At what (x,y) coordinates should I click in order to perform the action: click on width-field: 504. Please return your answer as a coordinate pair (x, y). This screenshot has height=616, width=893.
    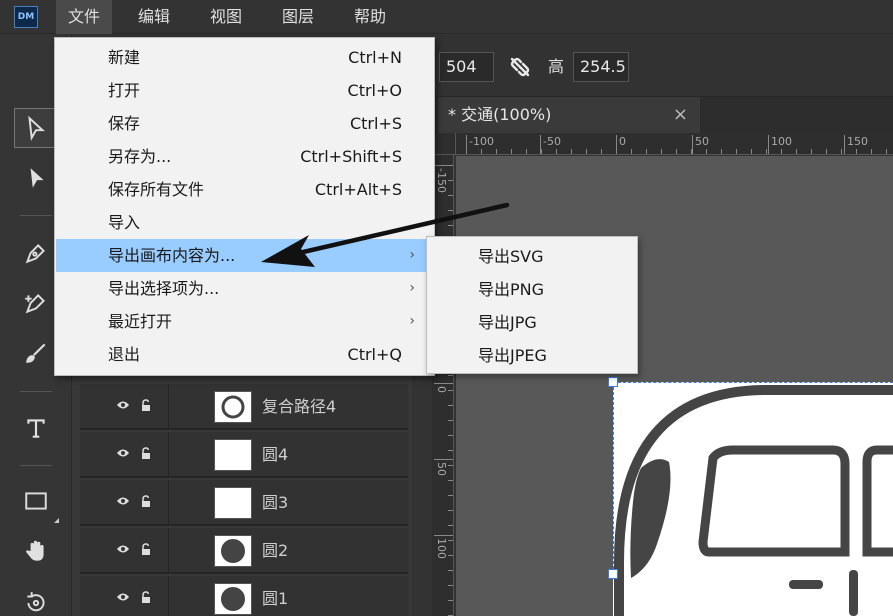
    Looking at the image, I should click on (466, 67).